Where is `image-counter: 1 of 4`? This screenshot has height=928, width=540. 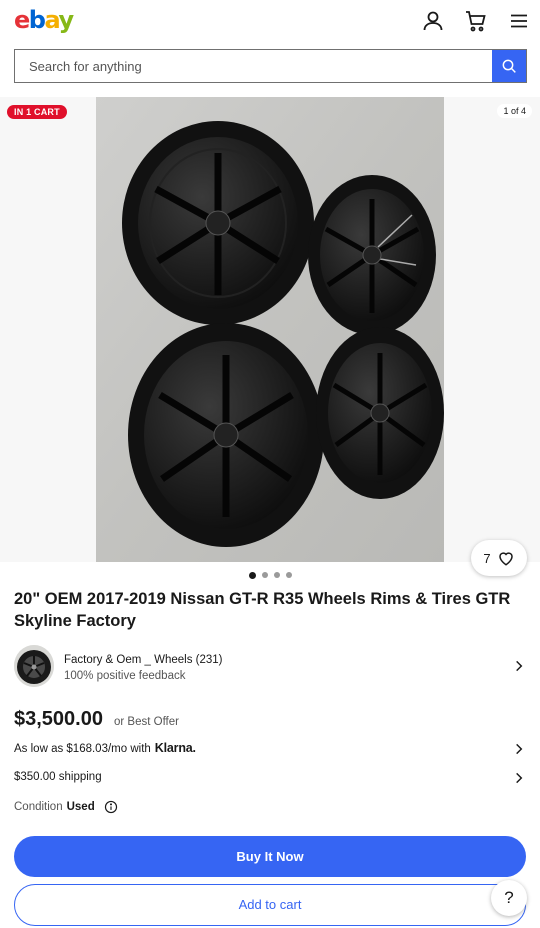 image-counter: 1 of 4 is located at coordinates (514, 111).